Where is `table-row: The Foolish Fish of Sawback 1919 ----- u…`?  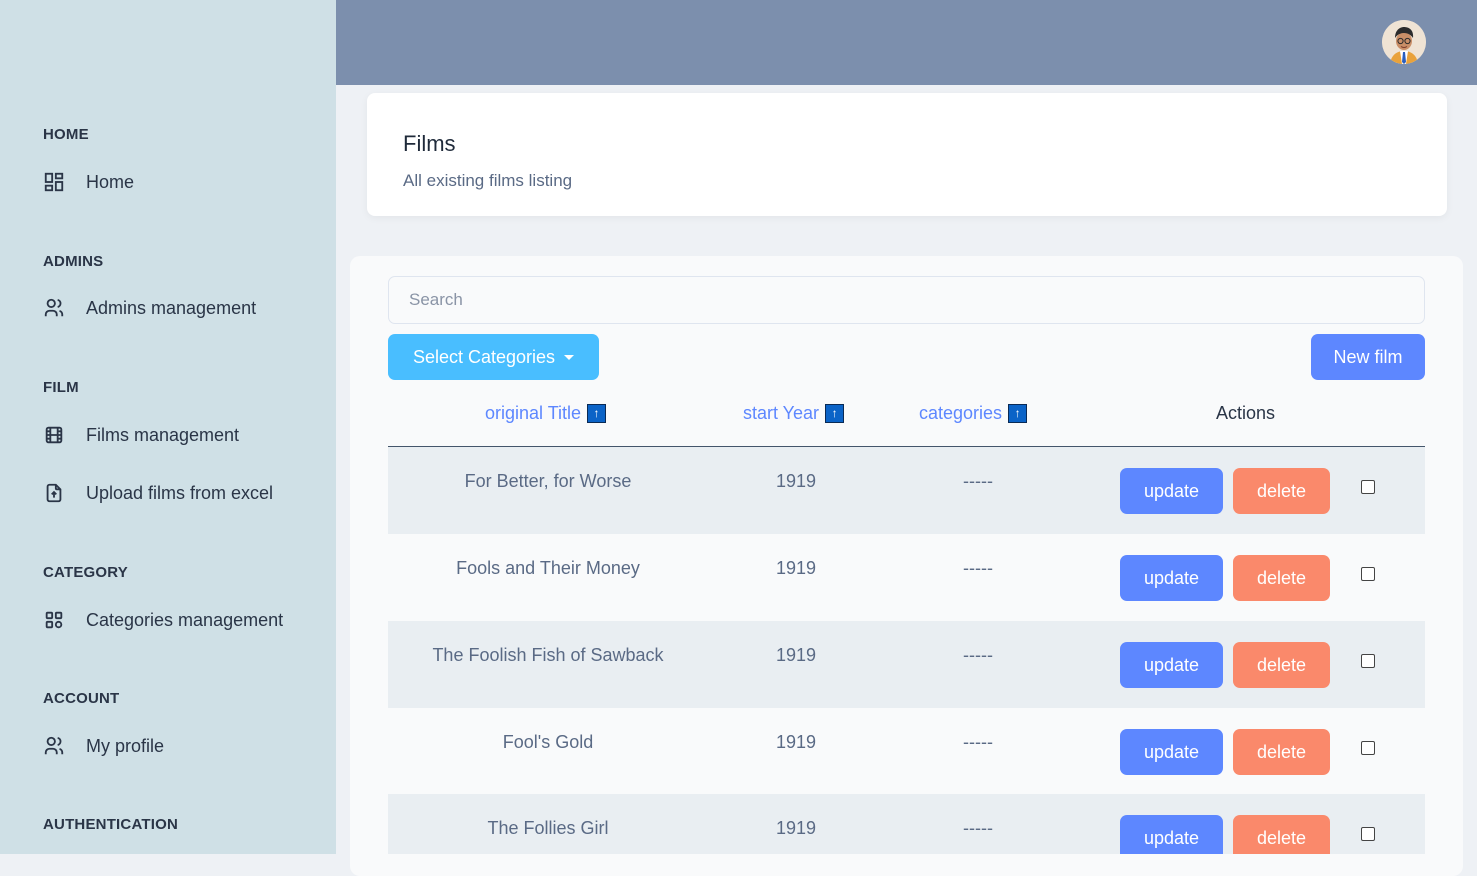 table-row: The Foolish Fish of Sawback 1919 ----- u… is located at coordinates (906, 664).